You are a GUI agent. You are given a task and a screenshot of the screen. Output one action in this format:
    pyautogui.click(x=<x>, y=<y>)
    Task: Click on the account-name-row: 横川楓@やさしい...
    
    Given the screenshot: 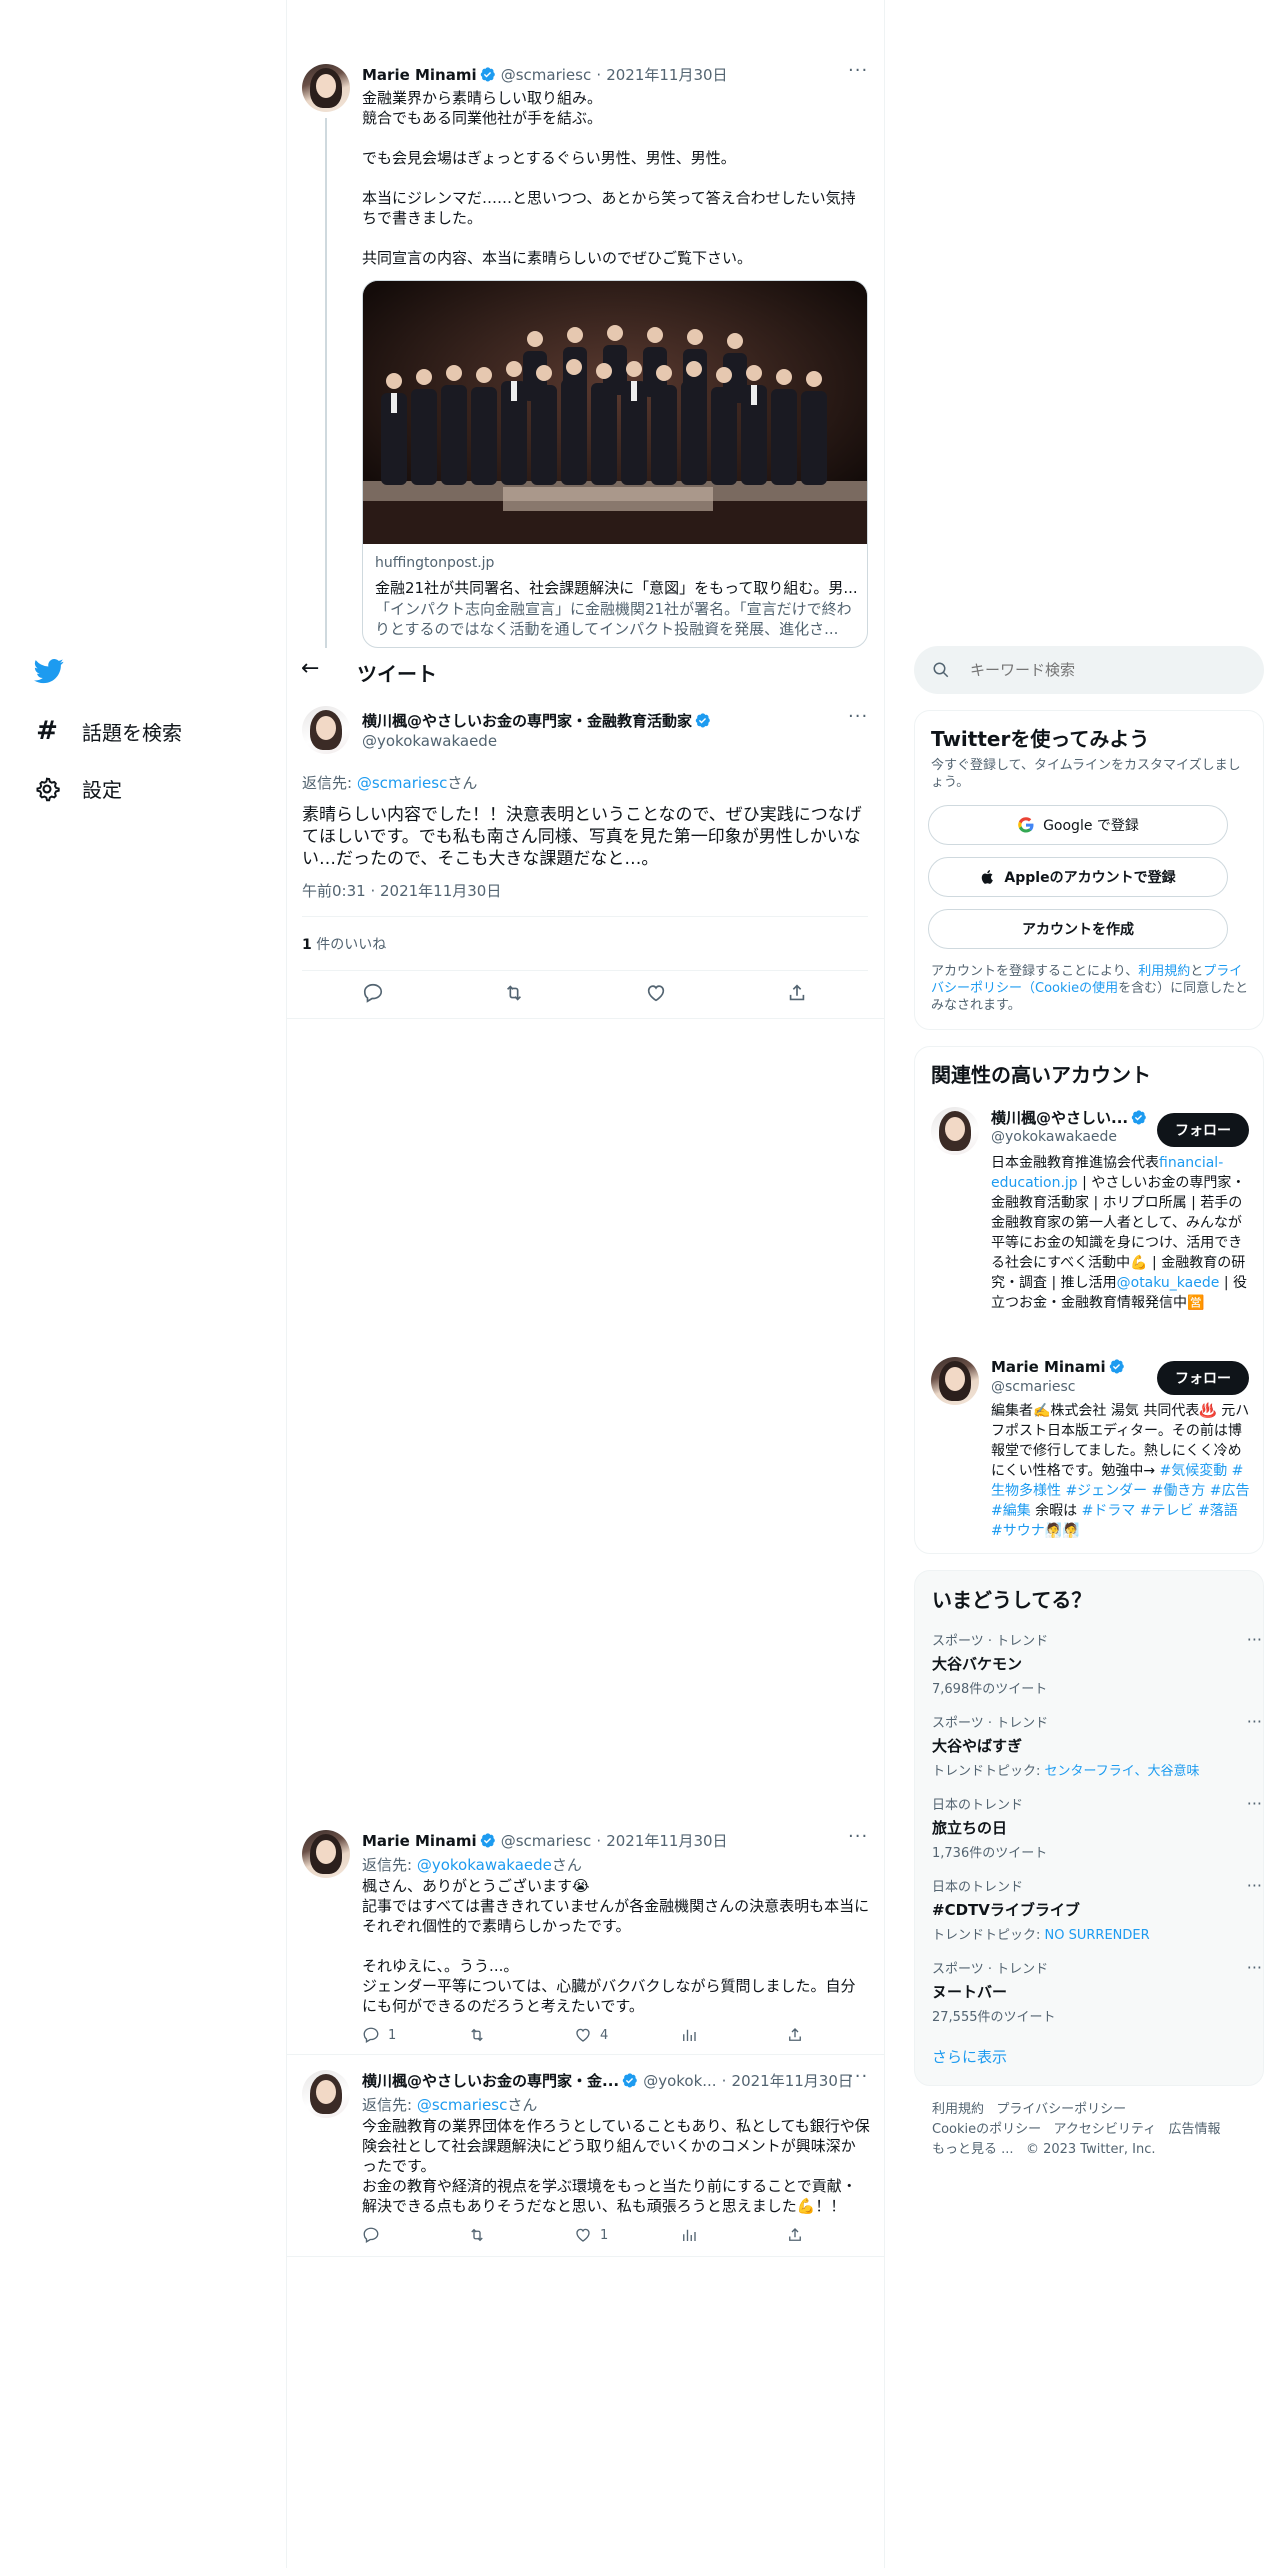 What is the action you would take?
    pyautogui.click(x=1069, y=1117)
    